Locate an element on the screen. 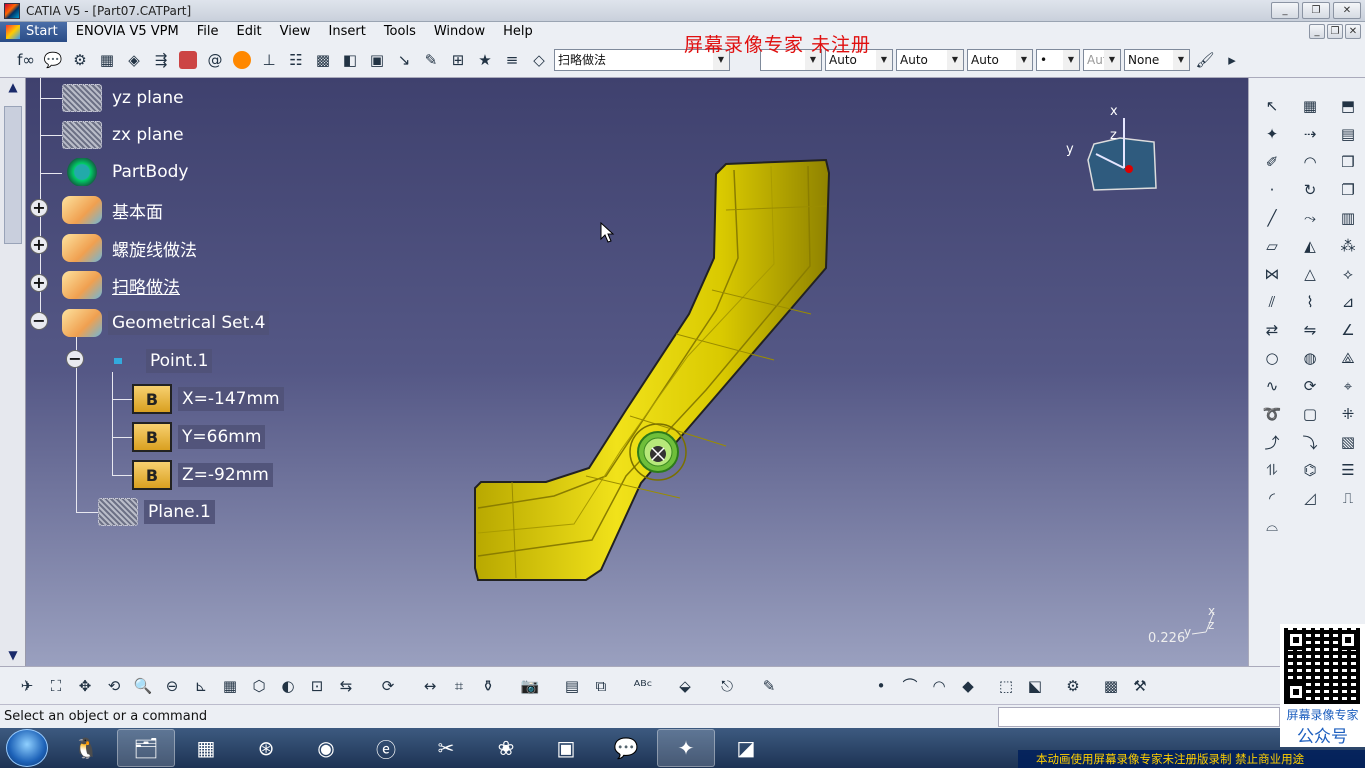  menu-tools: Tools is located at coordinates (400, 32).